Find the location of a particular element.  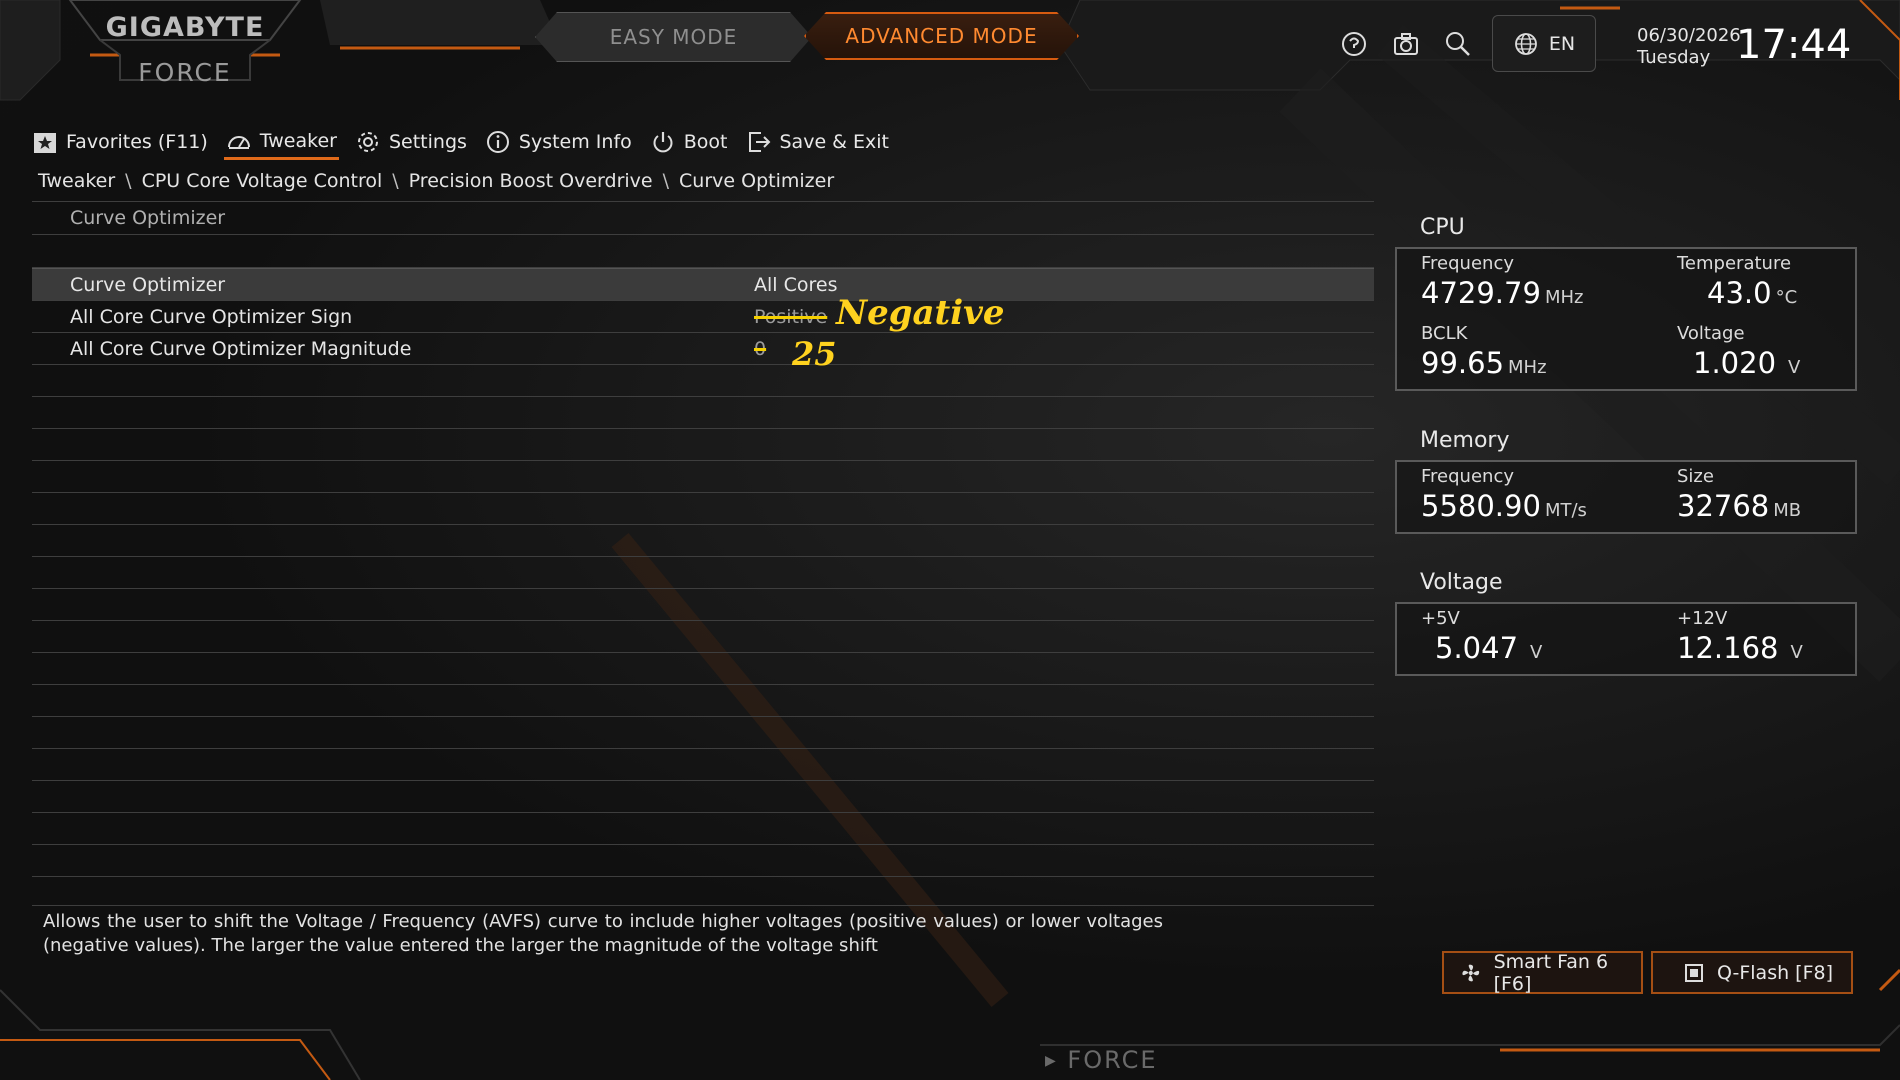

cpu-temperature-value: 43.0 °C is located at coordinates (1752, 293).